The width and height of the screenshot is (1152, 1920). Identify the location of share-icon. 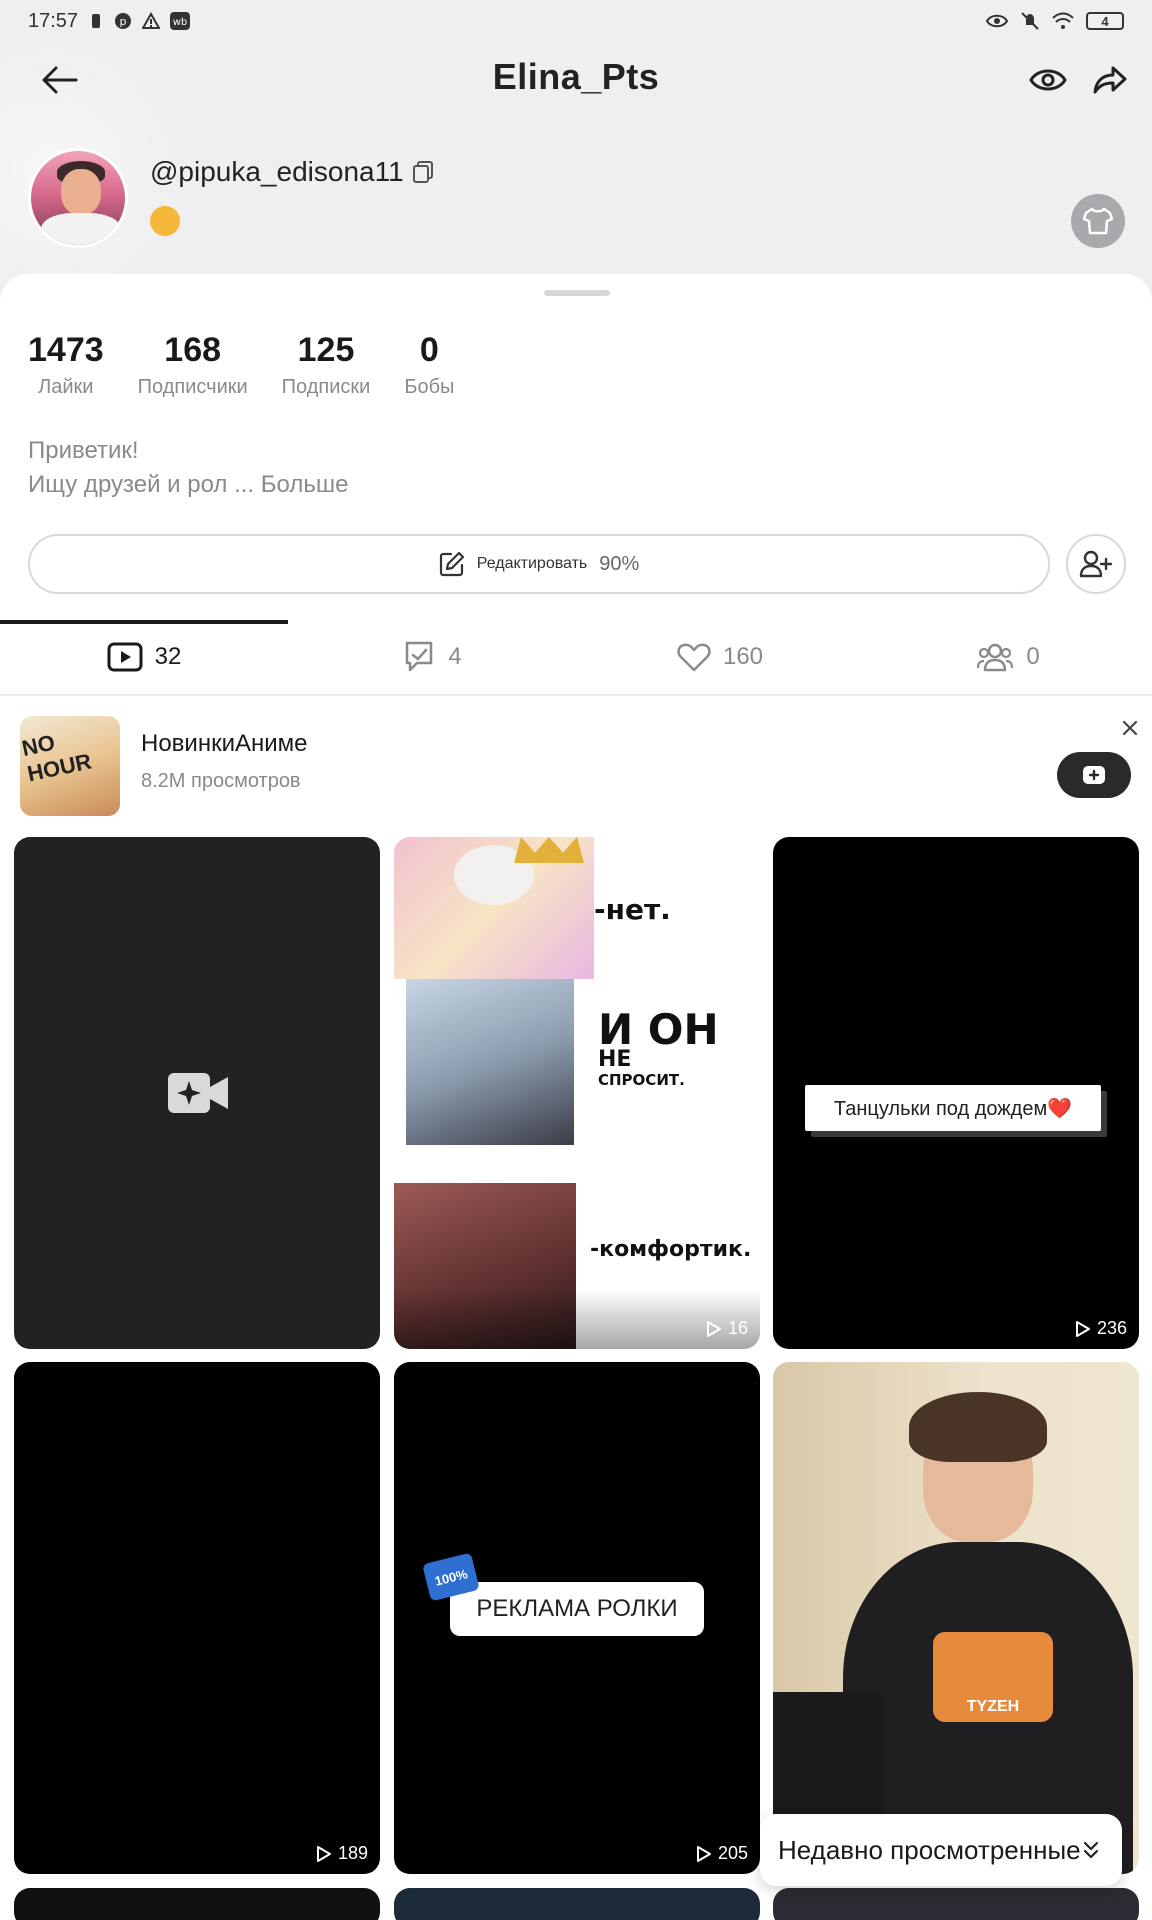
(1110, 80).